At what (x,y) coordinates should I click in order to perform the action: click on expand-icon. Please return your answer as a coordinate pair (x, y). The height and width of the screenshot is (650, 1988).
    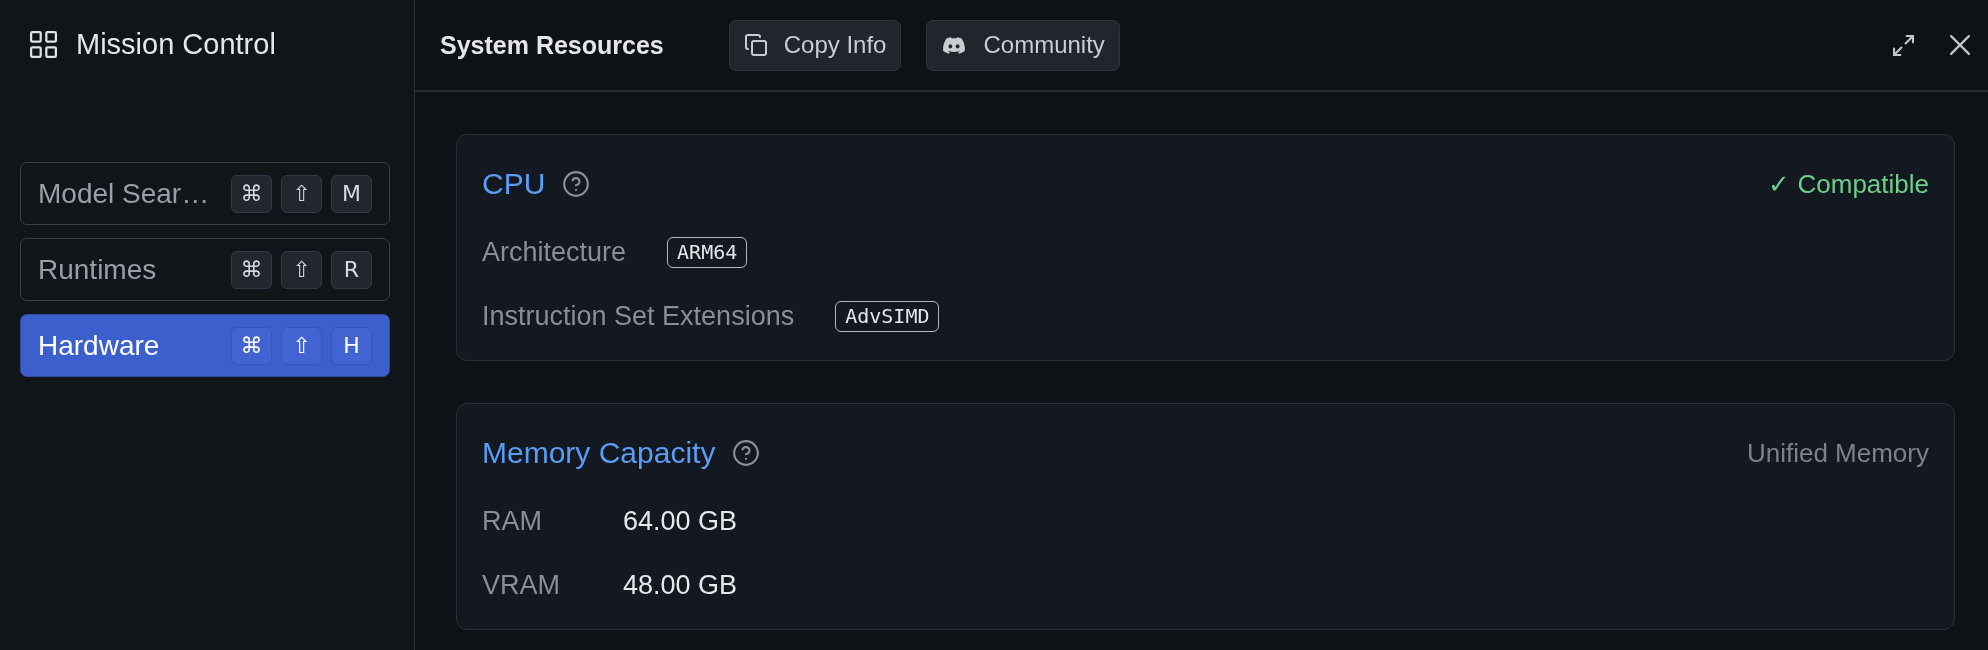
    Looking at the image, I should click on (1903, 45).